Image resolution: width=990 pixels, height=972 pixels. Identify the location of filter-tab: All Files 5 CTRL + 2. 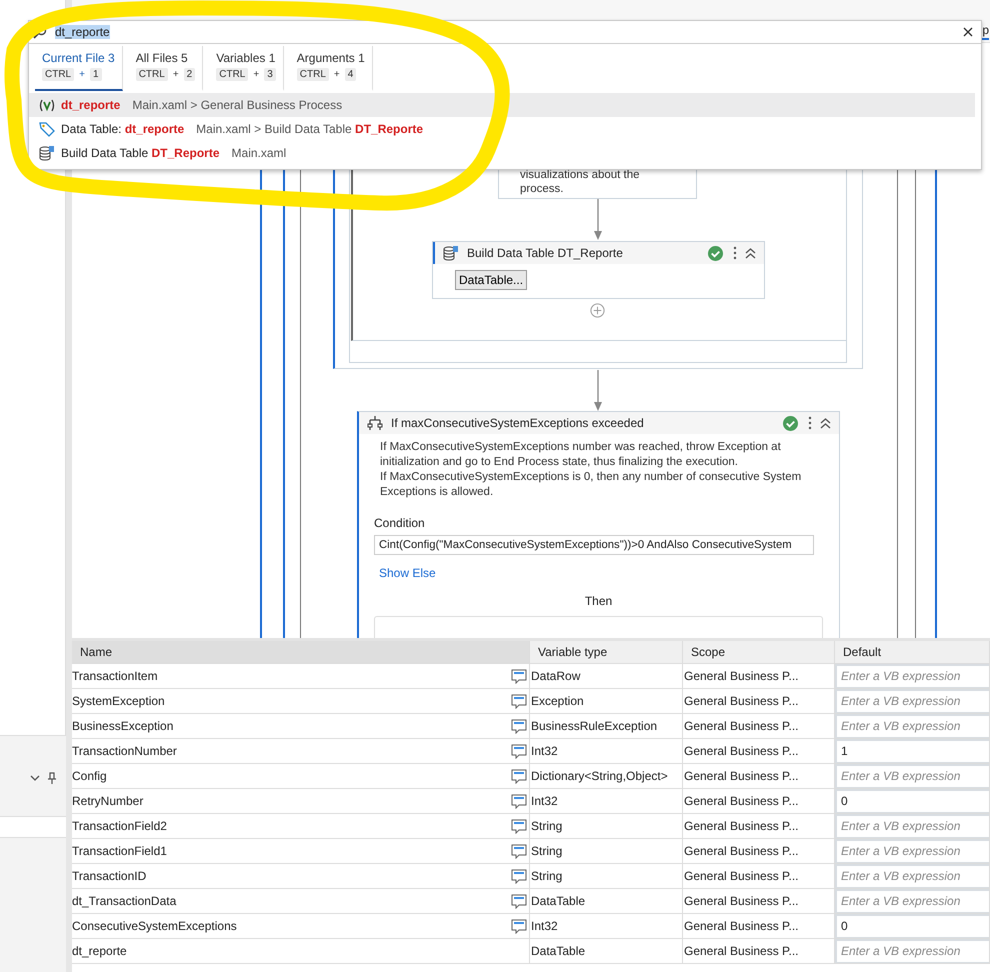
(166, 68).